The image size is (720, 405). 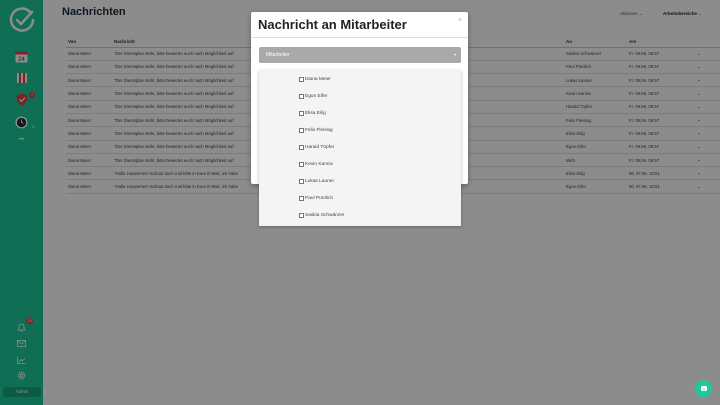 I want to click on employee-option: Felix Fleissig, so click(x=316, y=130).